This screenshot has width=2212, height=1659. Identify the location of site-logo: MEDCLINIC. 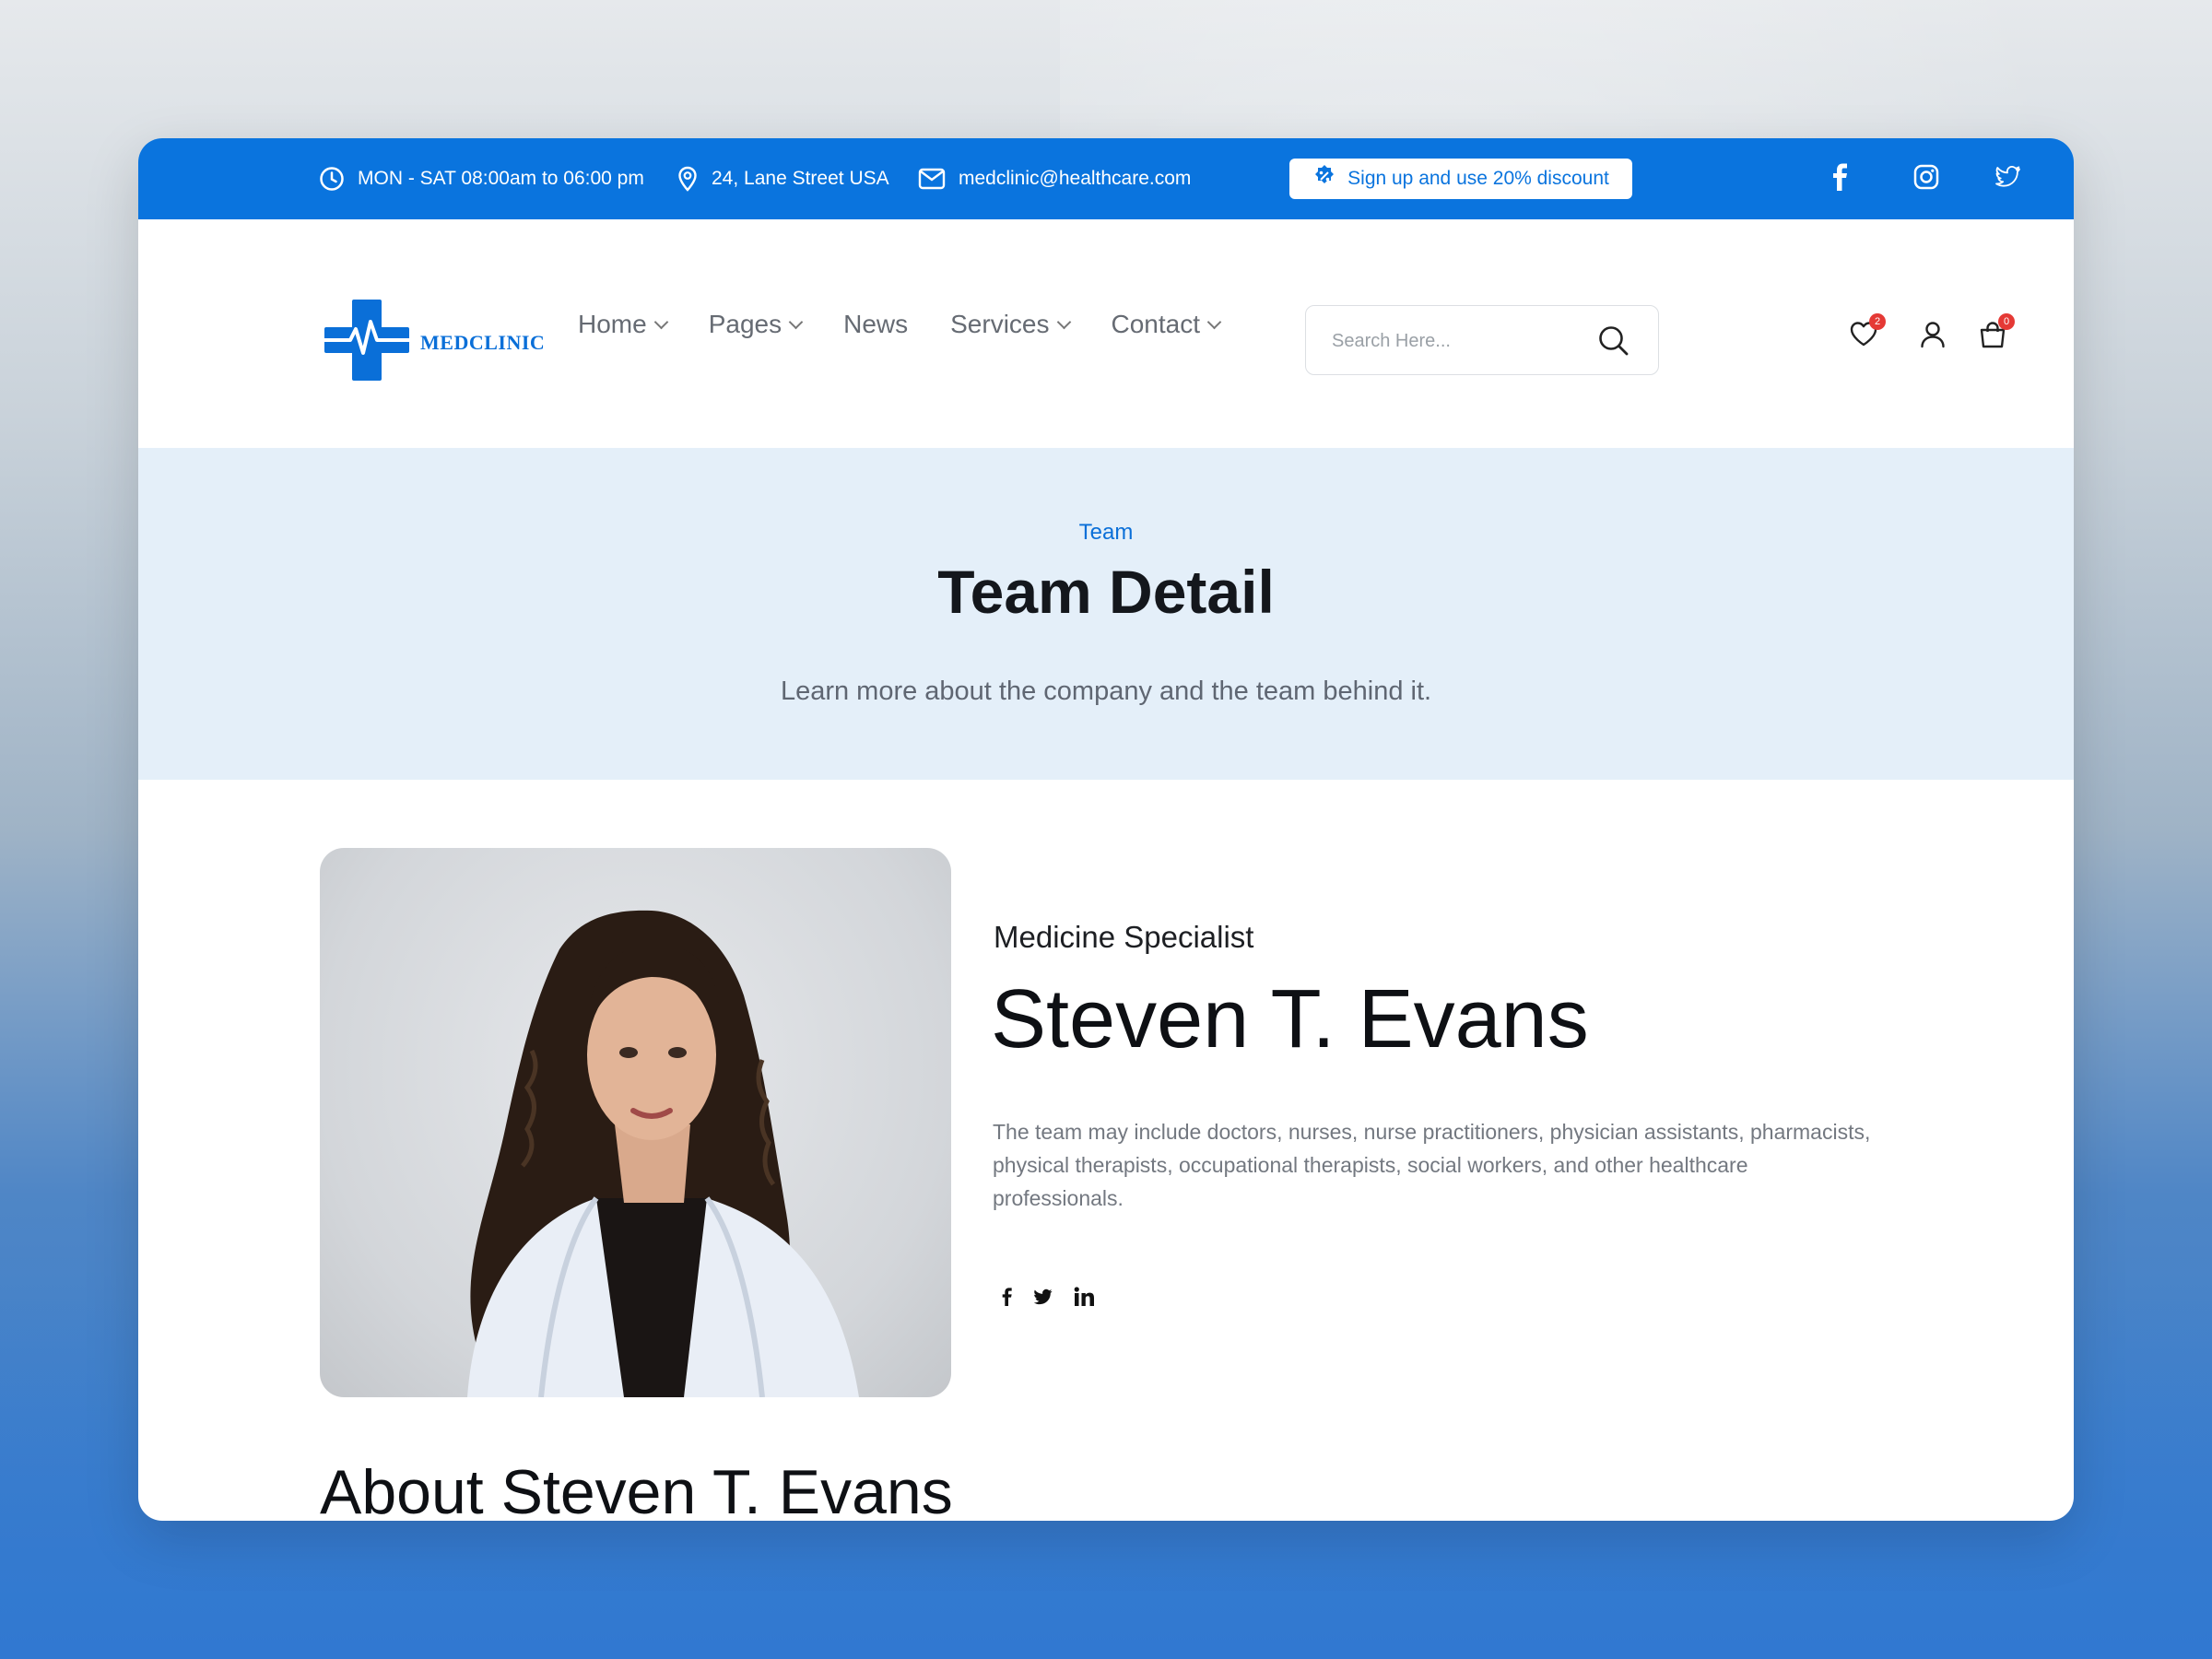
(434, 342).